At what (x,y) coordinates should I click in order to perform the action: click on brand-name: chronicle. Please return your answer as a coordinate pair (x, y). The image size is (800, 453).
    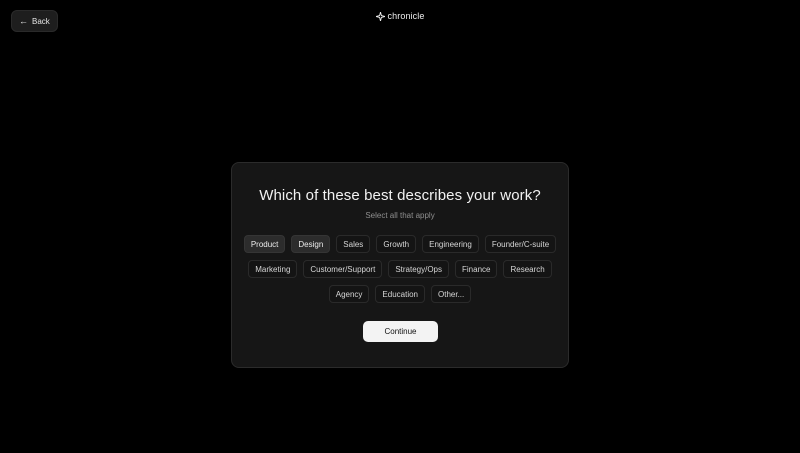
    Looking at the image, I should click on (406, 16).